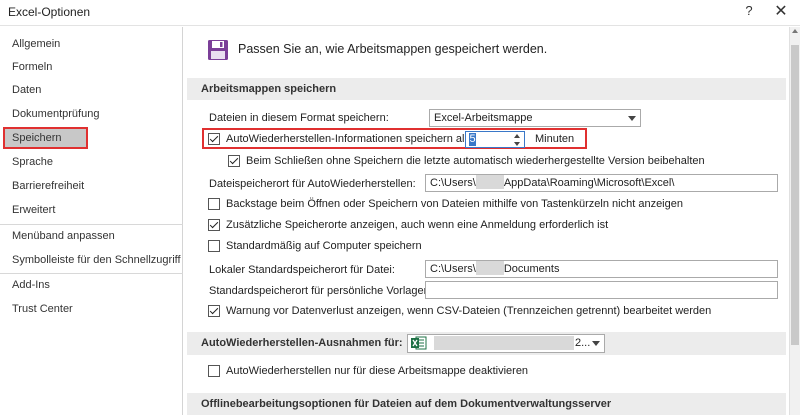 The width and height of the screenshot is (800, 415). Describe the element at coordinates (90, 309) in the screenshot. I see `sidebar-item-trustcenter: Trust Center` at that location.